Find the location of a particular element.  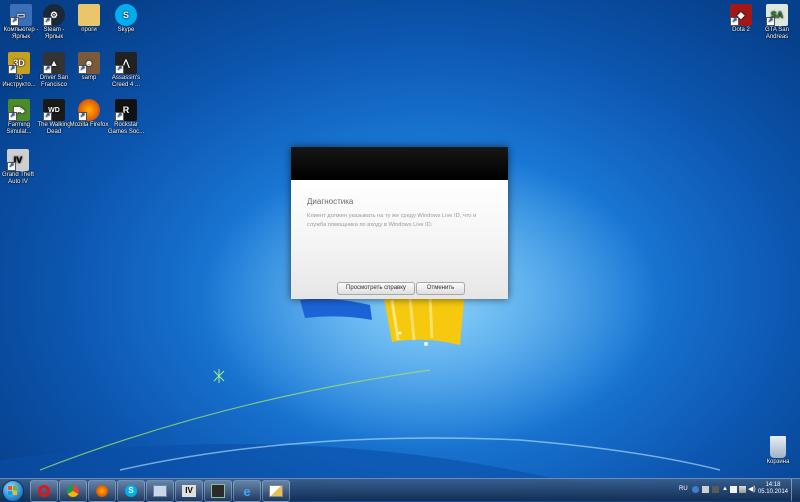

taskbar-internet-explorer: e is located at coordinates (247, 491).